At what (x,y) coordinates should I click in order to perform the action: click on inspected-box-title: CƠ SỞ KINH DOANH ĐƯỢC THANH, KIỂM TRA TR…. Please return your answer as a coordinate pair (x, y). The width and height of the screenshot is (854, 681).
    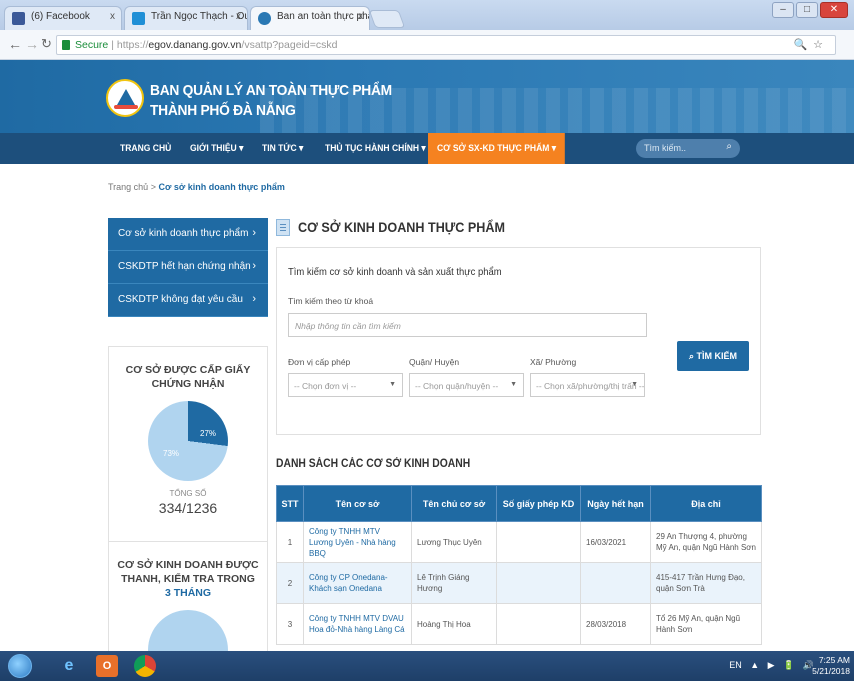
    Looking at the image, I should click on (188, 579).